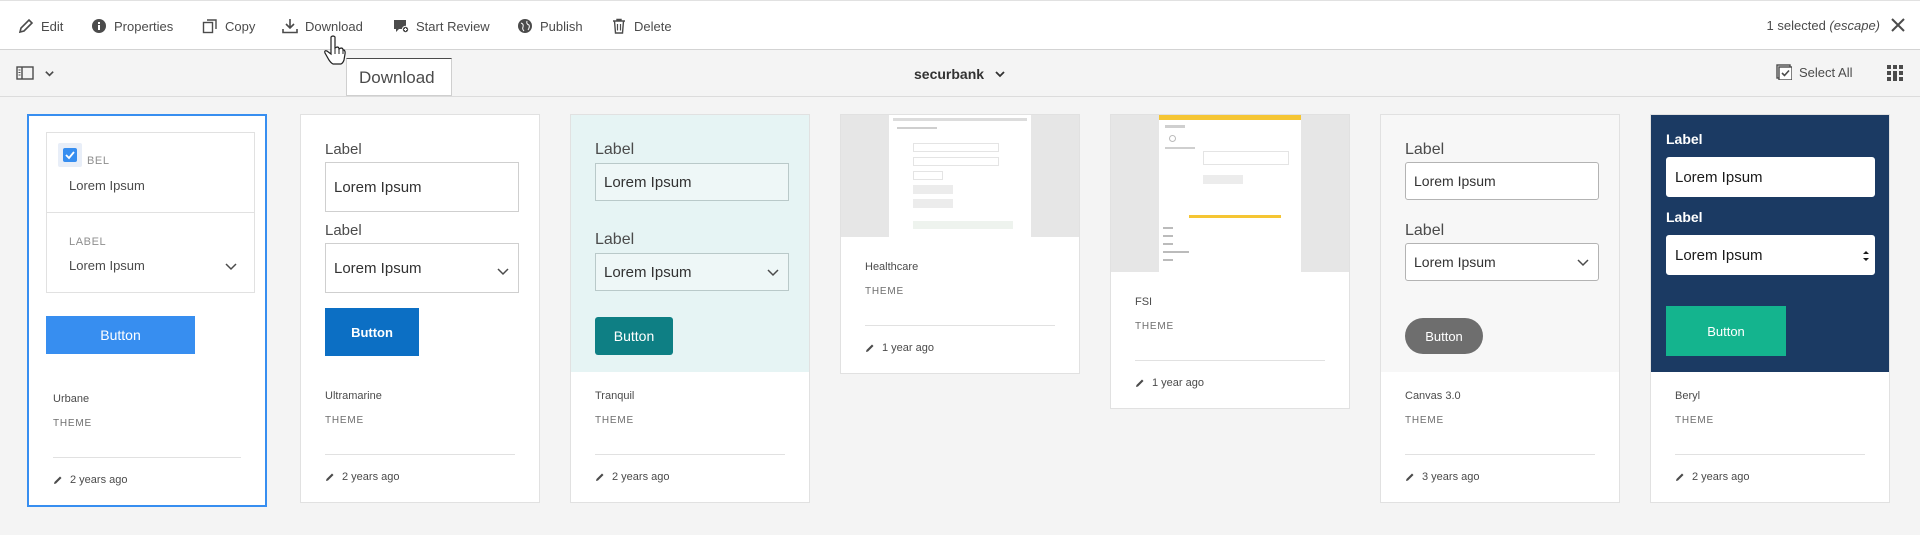 The width and height of the screenshot is (1920, 535). What do you see at coordinates (25, 73) in the screenshot?
I see `side-panel-icon` at bounding box center [25, 73].